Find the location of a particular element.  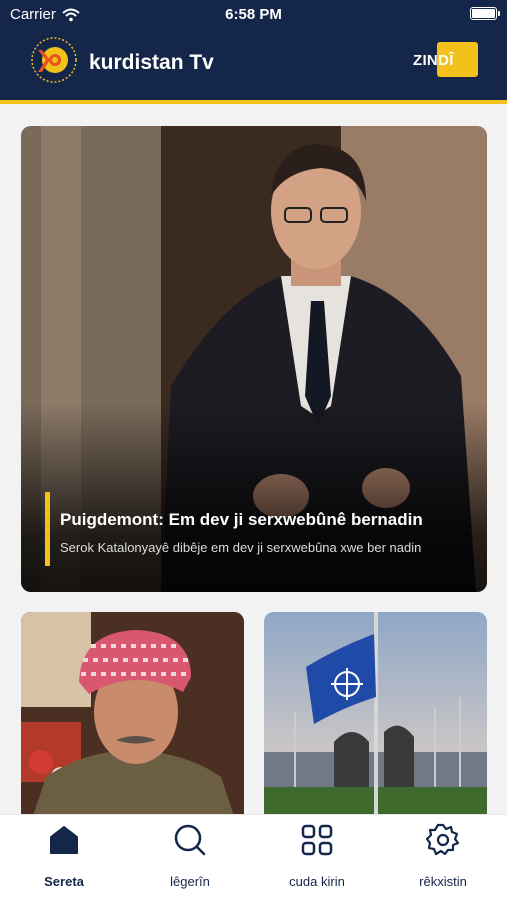

live-button-label: ZINDÎ is located at coordinates (433, 60).